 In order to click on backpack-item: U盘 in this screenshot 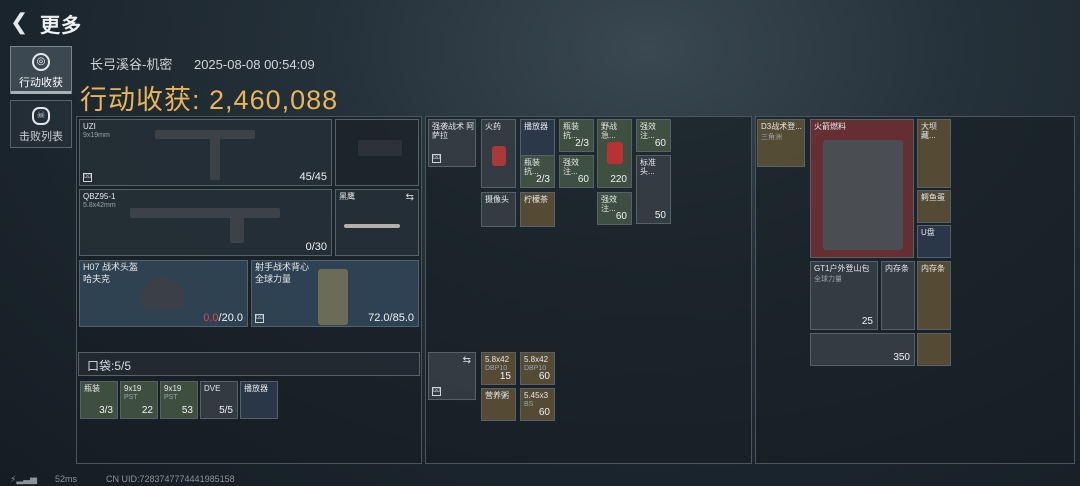, I will do `click(934, 241)`.